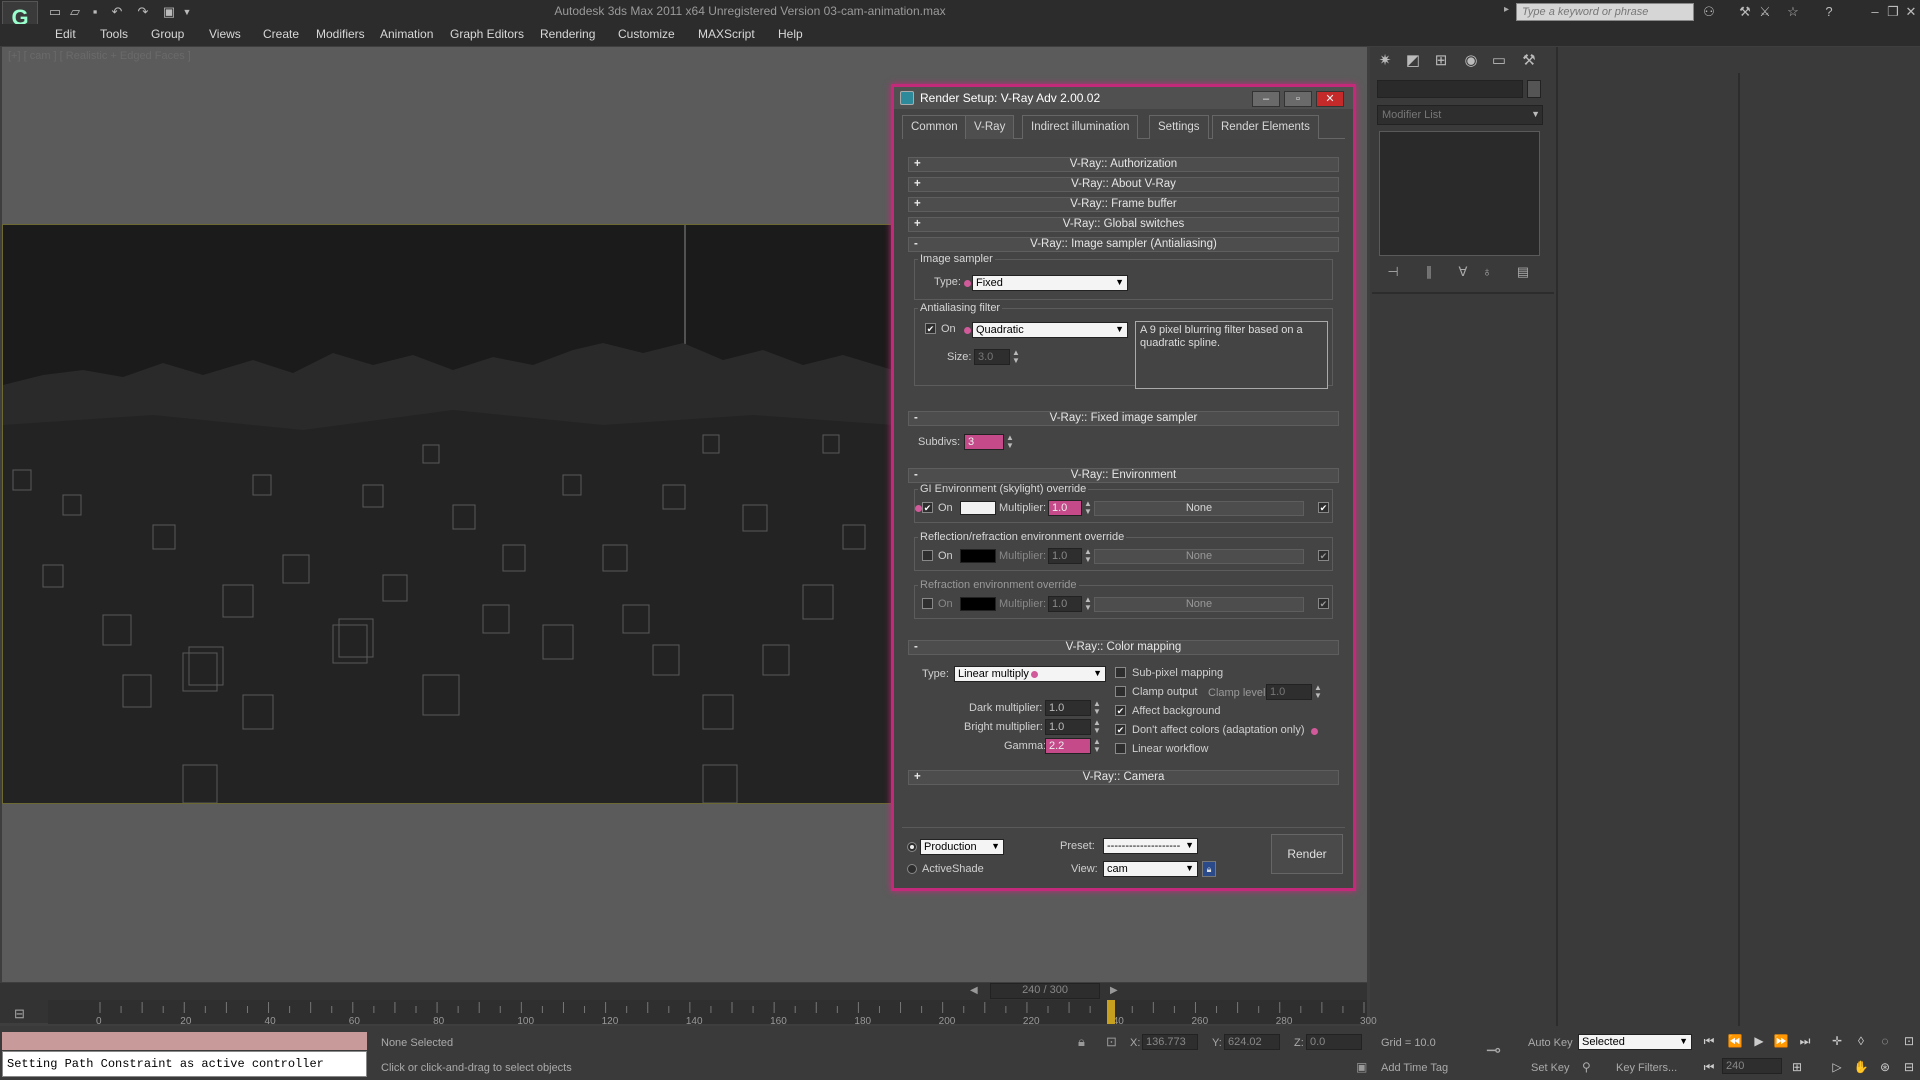 The image size is (1920, 1080). Describe the element at coordinates (1120, 710) in the screenshot. I see `affect-background-checkbox: ✔` at that location.